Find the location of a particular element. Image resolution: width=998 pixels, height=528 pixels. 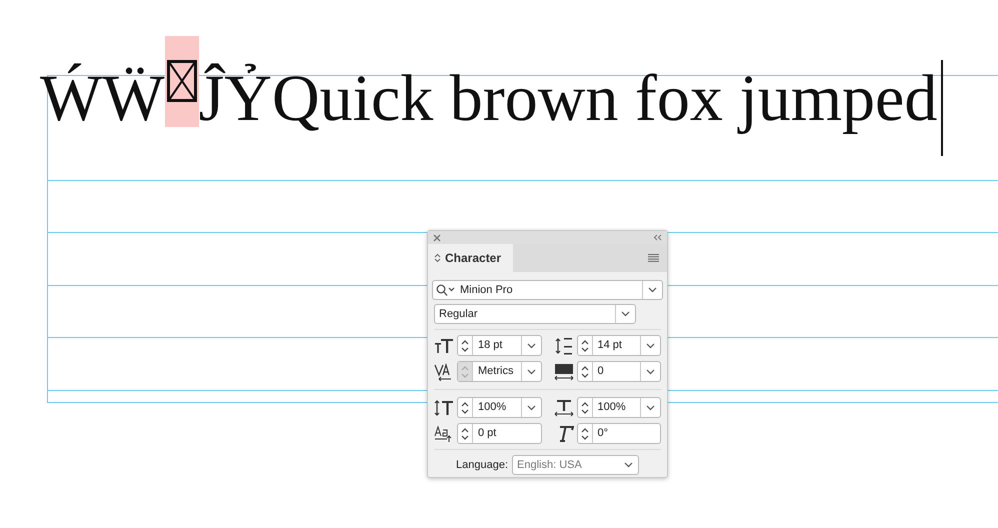

kerning-icon is located at coordinates (444, 371).